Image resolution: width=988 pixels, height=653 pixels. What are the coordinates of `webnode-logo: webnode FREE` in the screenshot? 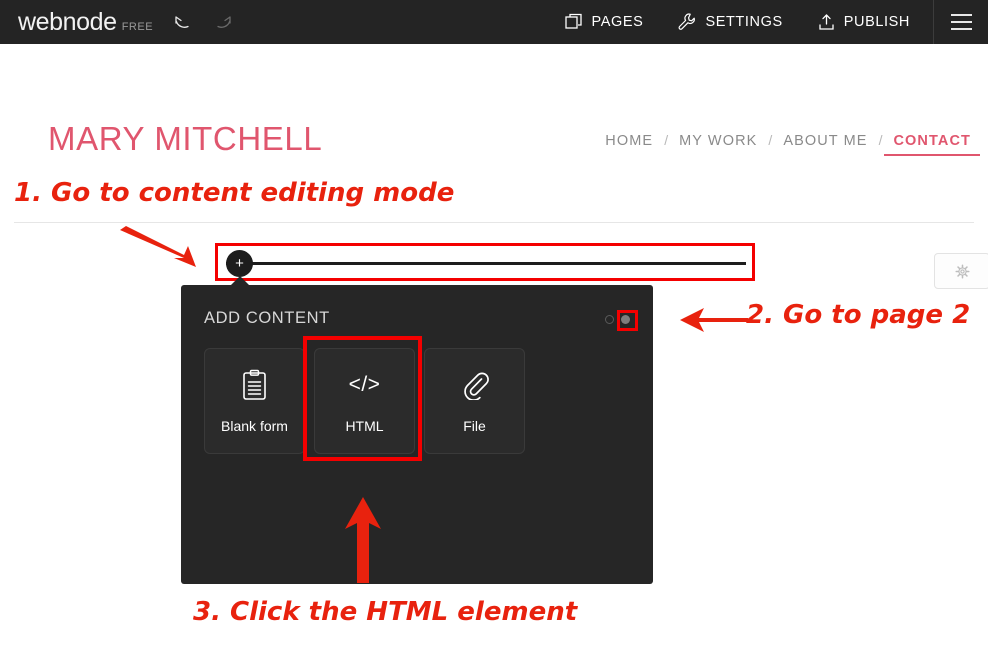 It's located at (85, 22).